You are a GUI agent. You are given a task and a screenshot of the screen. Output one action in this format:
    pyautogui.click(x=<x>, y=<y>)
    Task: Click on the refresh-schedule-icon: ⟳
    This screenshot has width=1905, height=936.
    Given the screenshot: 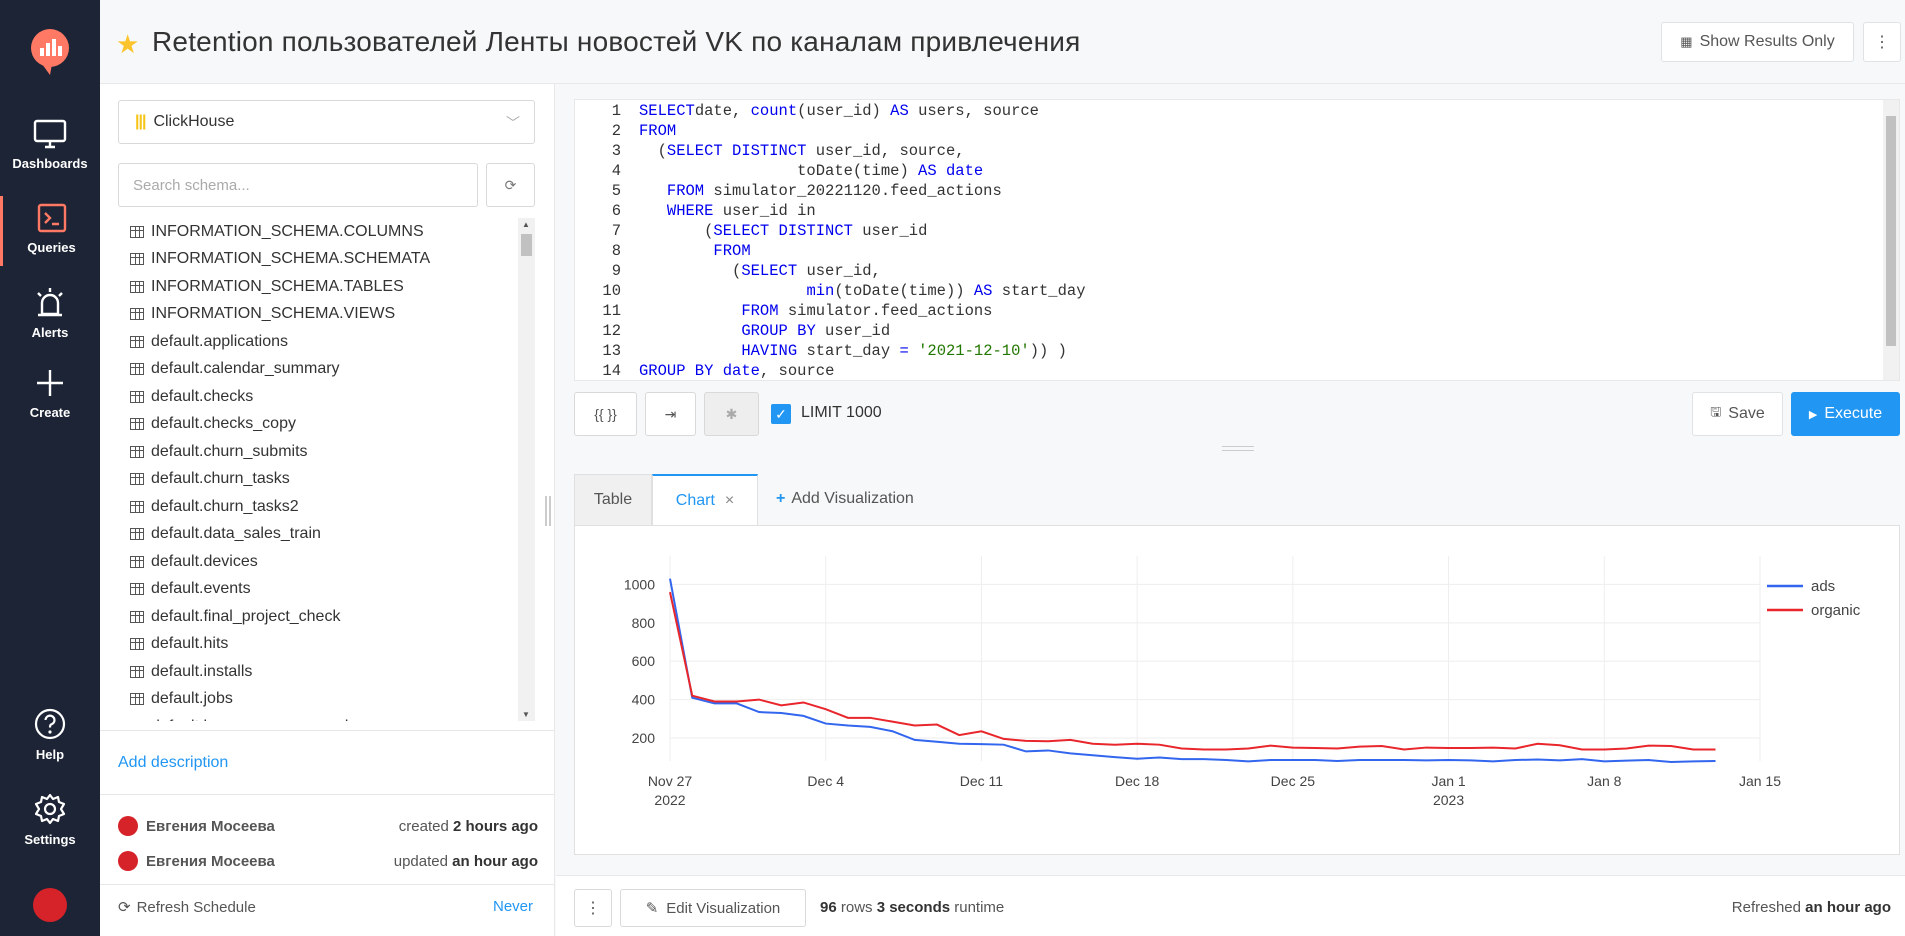 What is the action you would take?
    pyautogui.click(x=124, y=907)
    